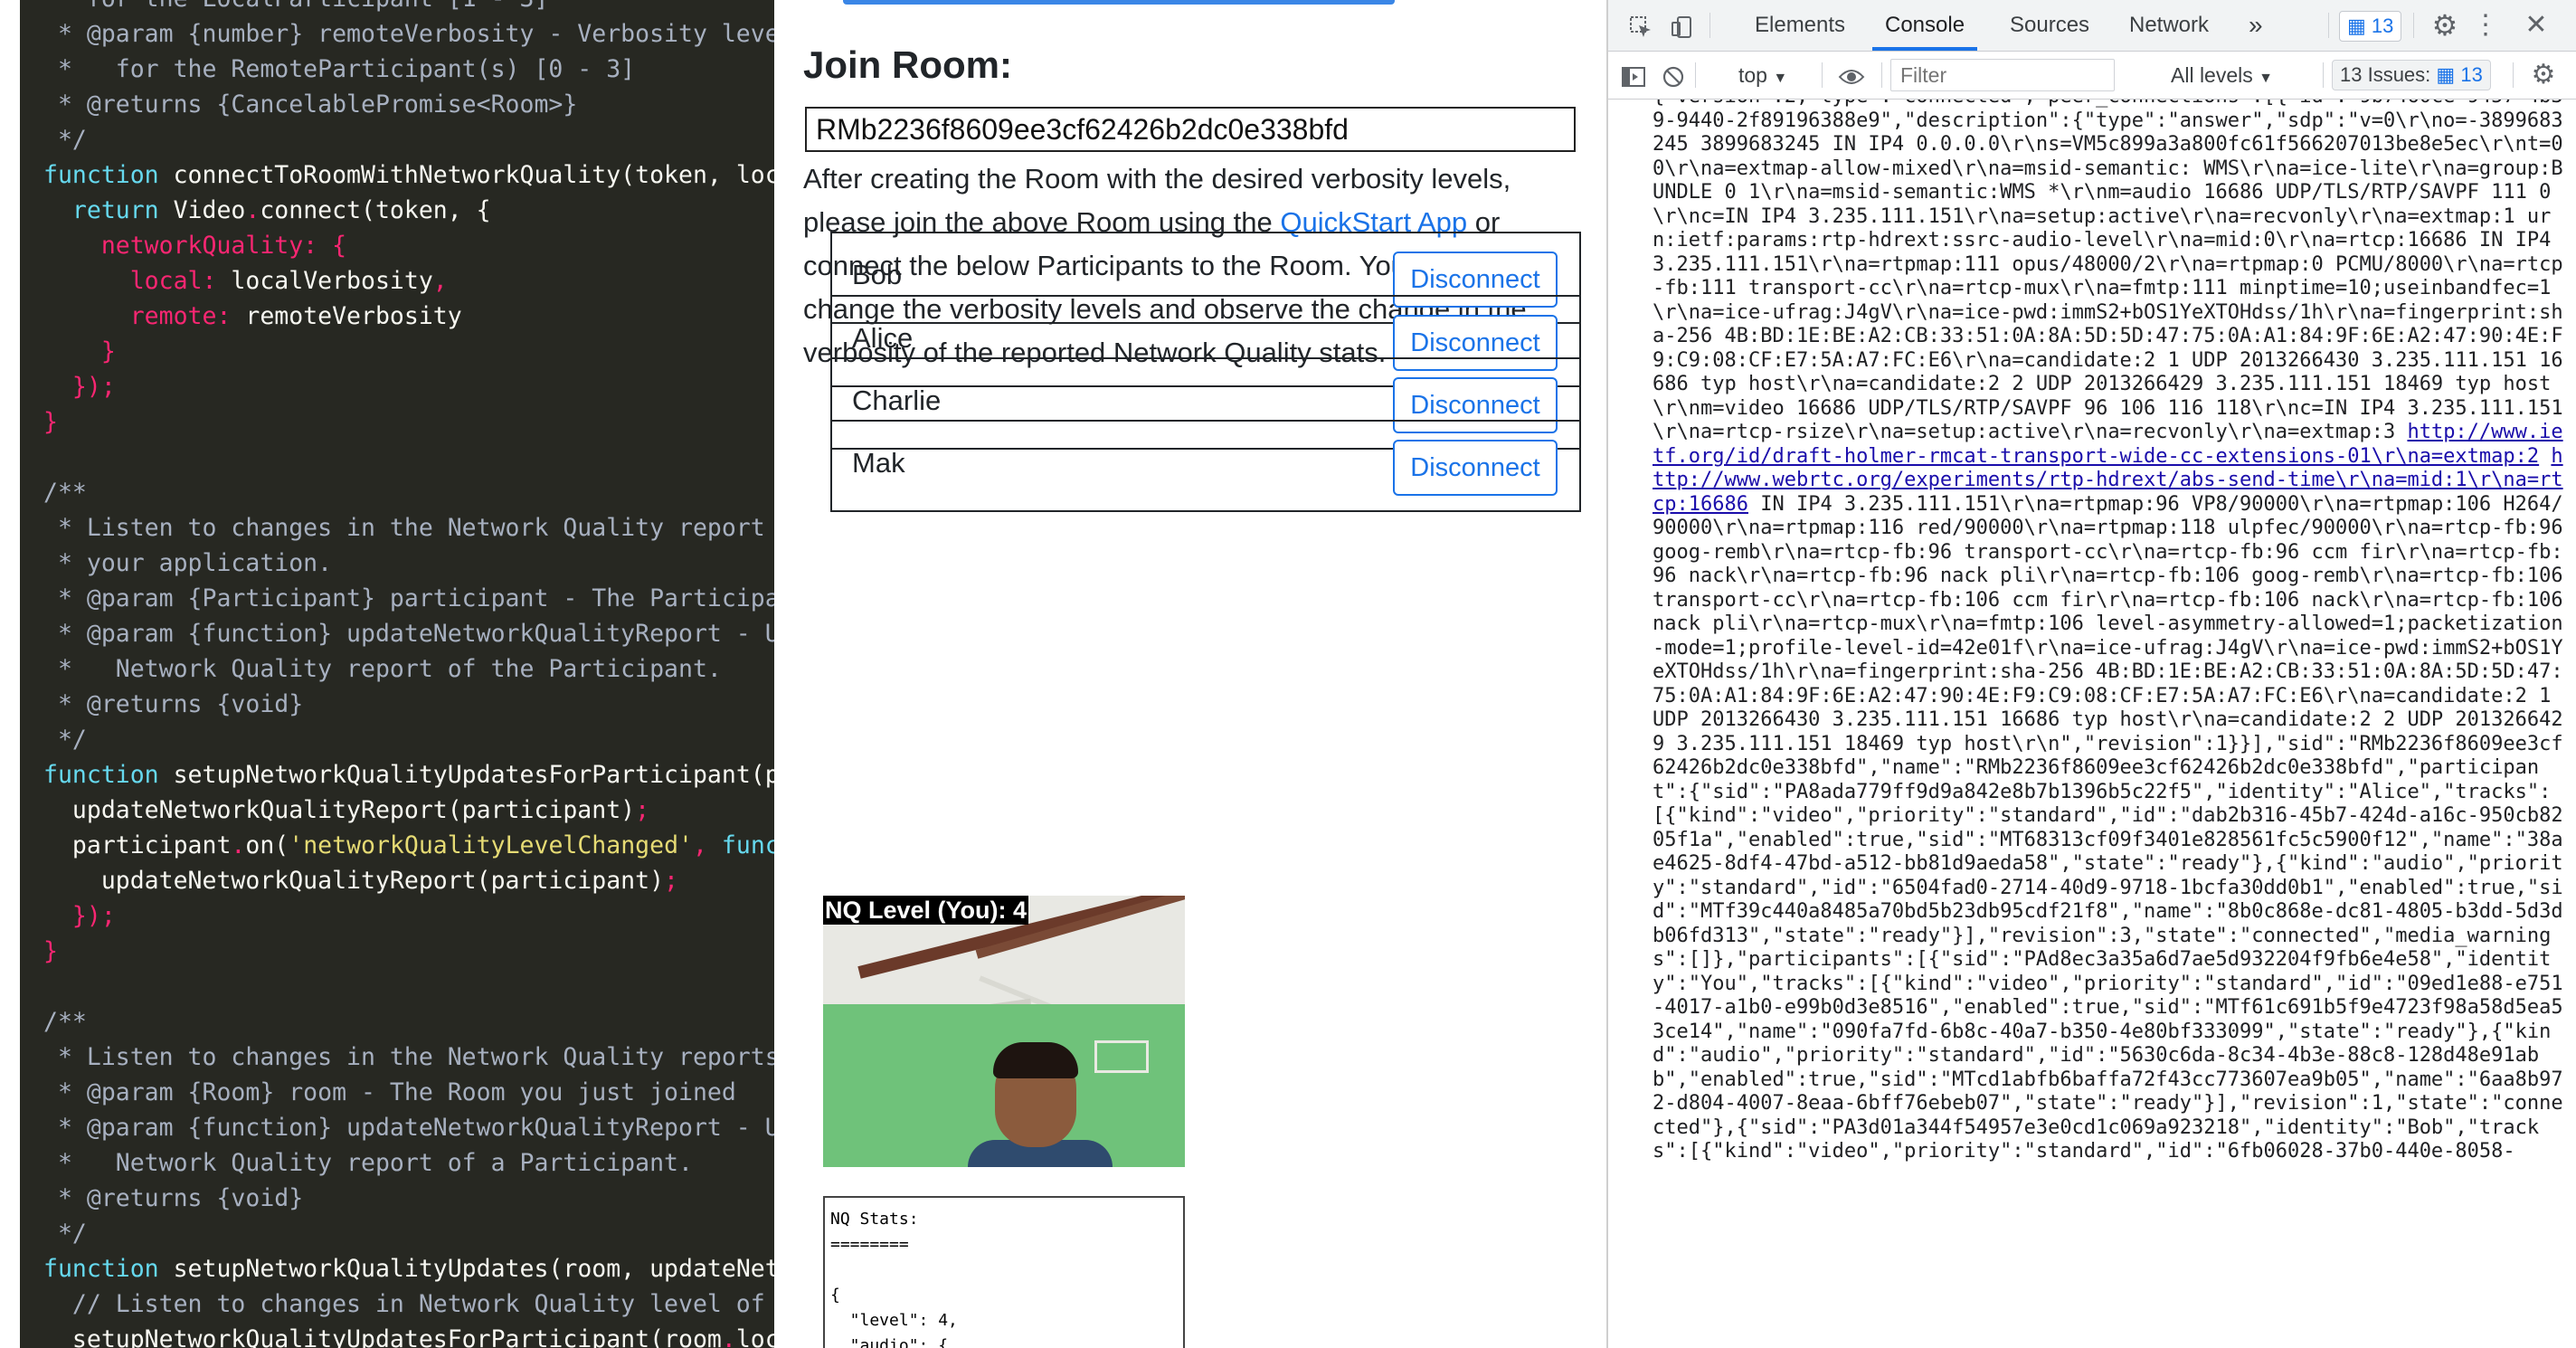 This screenshot has width=2576, height=1348. Describe the element at coordinates (1800, 25) in the screenshot. I see `tab-elements: Elements` at that location.